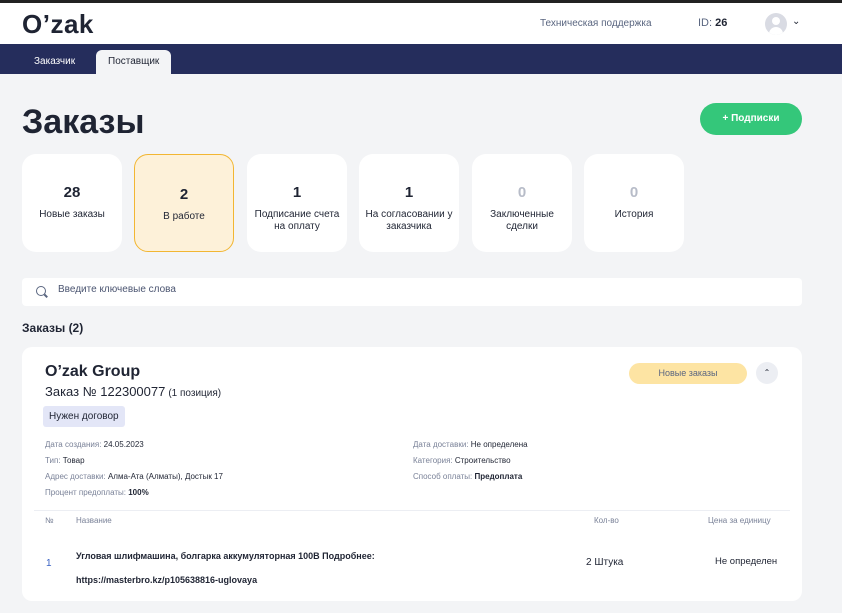 The width and height of the screenshot is (842, 613). What do you see at coordinates (83, 122) in the screenshot?
I see `page-title: Заказы` at bounding box center [83, 122].